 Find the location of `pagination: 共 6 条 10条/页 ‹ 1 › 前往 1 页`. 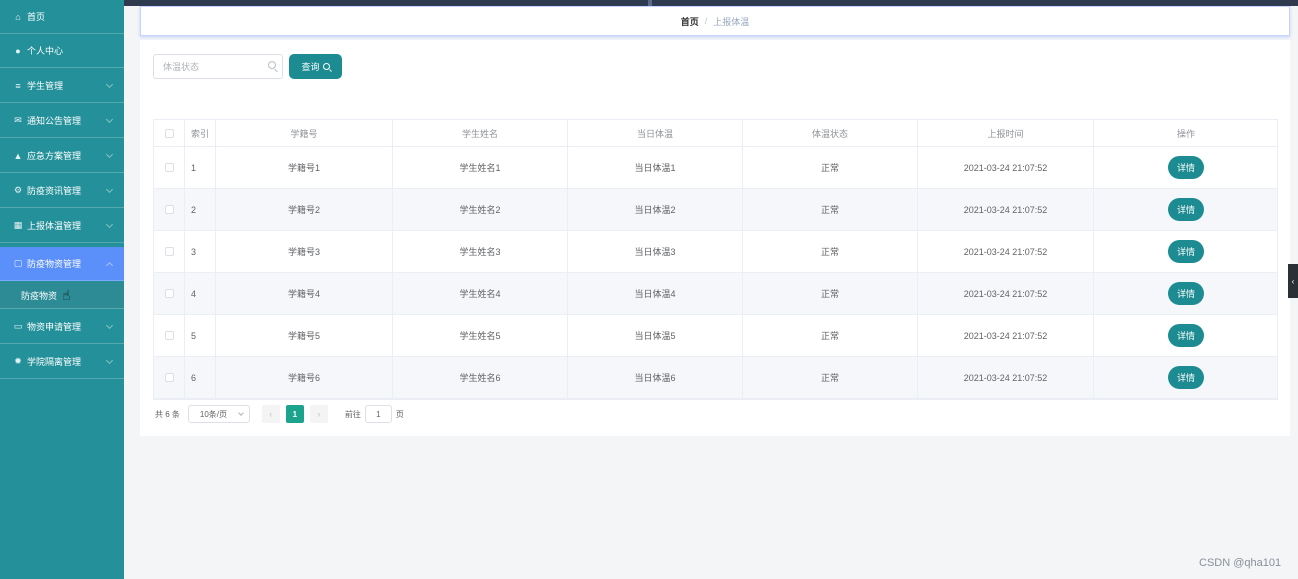

pagination: 共 6 条 10条/页 ‹ 1 › 前往 1 页 is located at coordinates (279, 414).